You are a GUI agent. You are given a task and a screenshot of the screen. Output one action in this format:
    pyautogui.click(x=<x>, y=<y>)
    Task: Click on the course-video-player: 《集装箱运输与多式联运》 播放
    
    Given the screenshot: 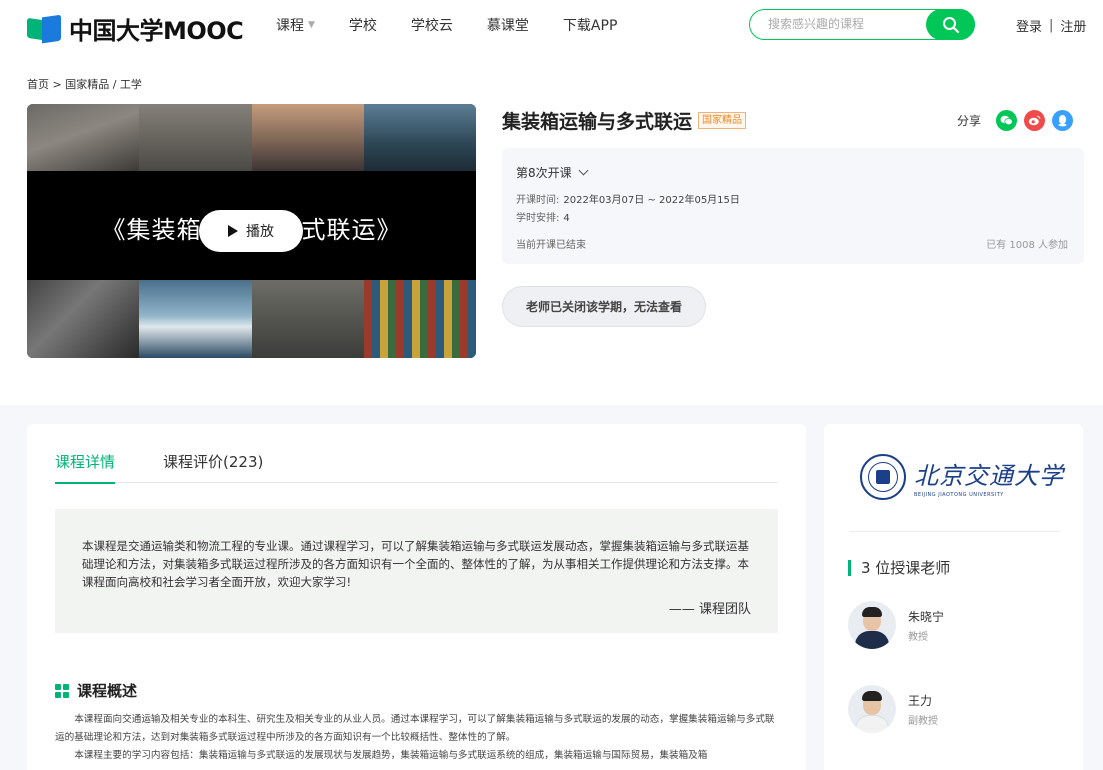 What is the action you would take?
    pyautogui.click(x=251, y=231)
    